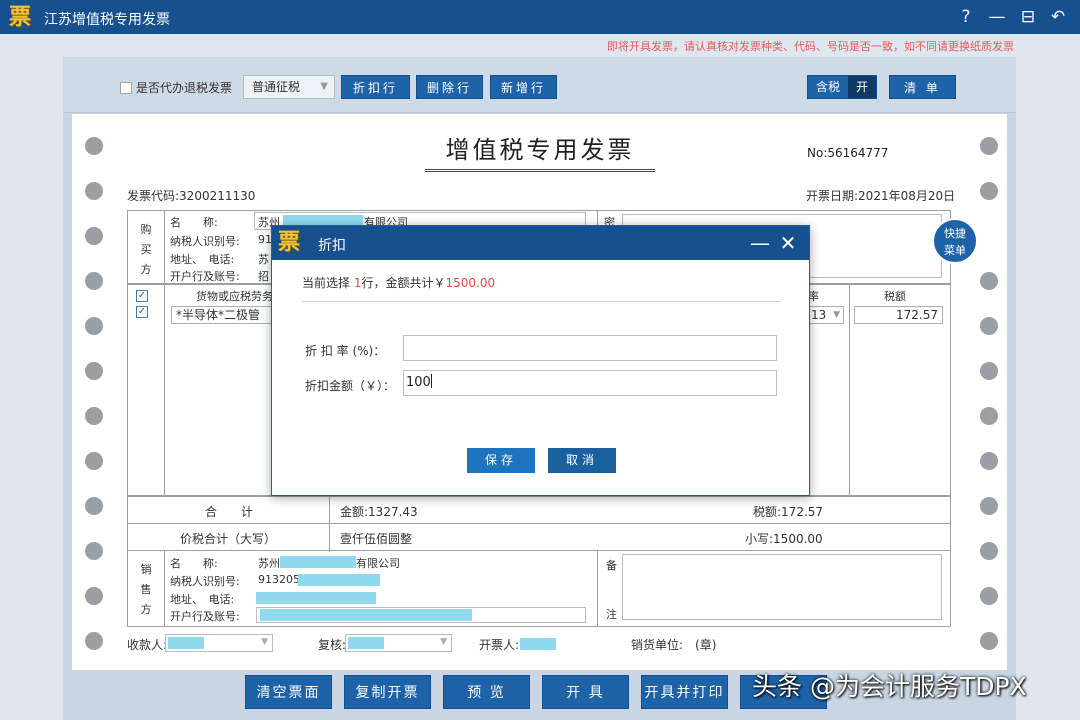 The width and height of the screenshot is (1080, 720). What do you see at coordinates (387, 692) in the screenshot?
I see `copy-invoice-button: 复制开票` at bounding box center [387, 692].